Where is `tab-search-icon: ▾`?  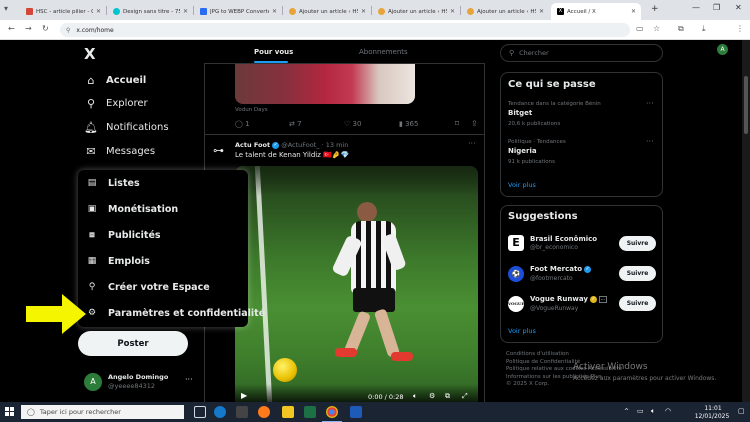
tab-search-icon: ▾ is located at coordinates (6, 8).